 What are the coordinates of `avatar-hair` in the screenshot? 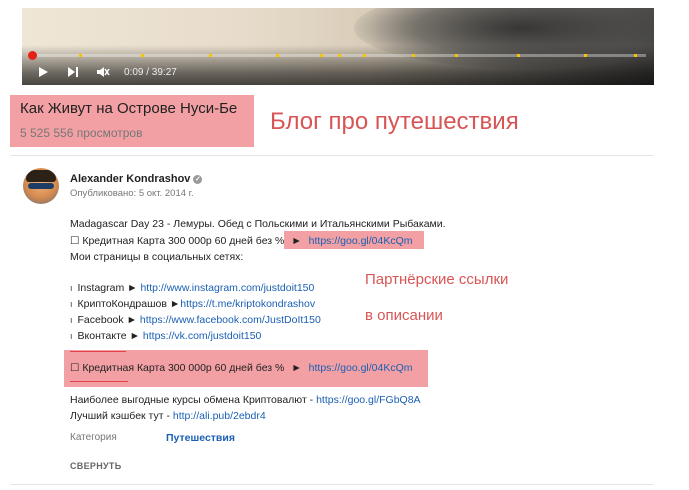 It's located at (41, 176).